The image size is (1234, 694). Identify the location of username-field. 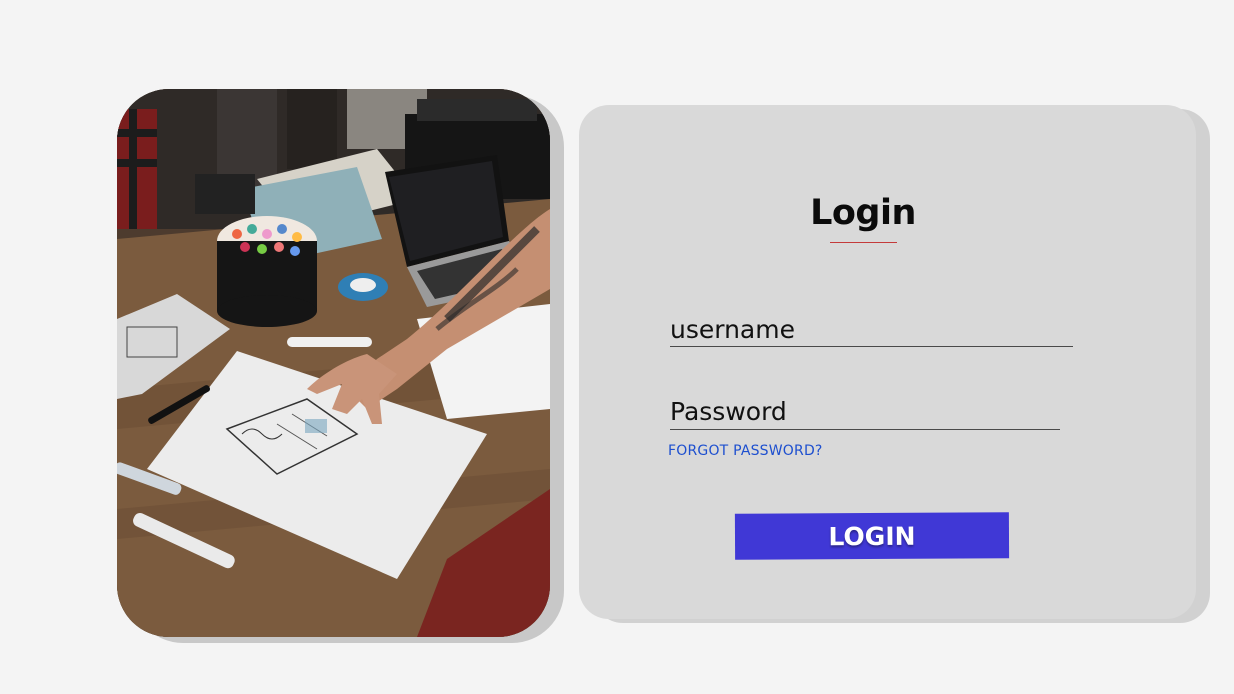
(871, 330).